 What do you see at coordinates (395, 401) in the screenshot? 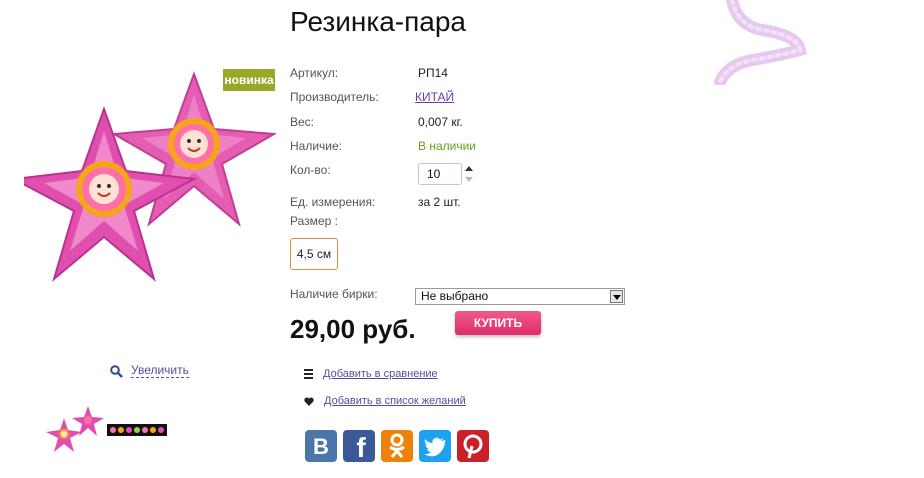
I see `wishlist-label: Добавить в список желаний` at bounding box center [395, 401].